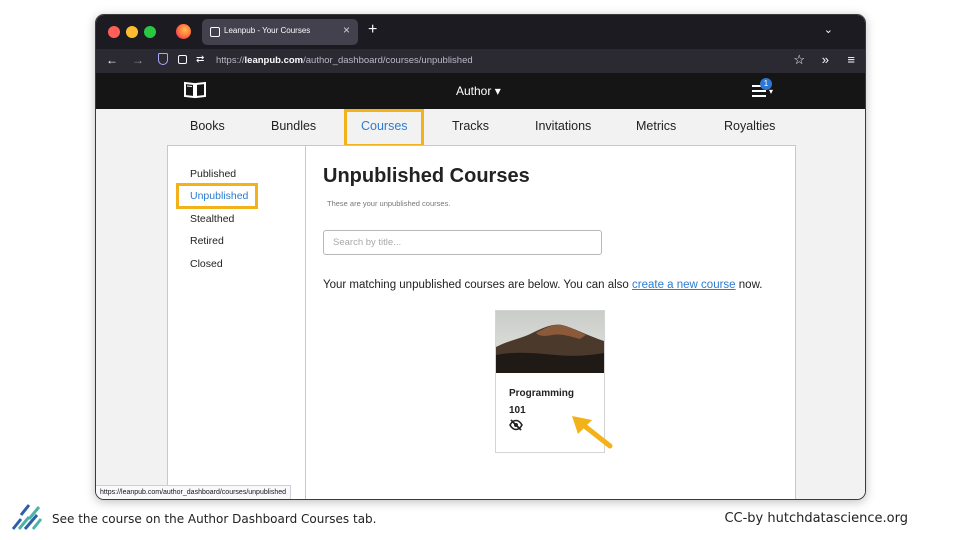 The width and height of the screenshot is (960, 540). Describe the element at coordinates (27, 517) in the screenshot. I see `hutch-logo-icon` at that location.